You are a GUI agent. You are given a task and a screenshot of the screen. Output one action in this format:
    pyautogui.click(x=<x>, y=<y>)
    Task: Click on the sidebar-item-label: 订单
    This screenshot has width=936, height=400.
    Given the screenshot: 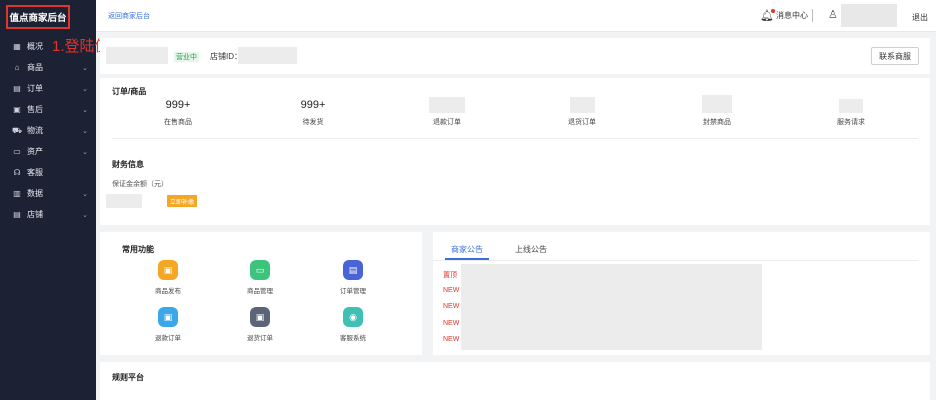 What is the action you would take?
    pyautogui.click(x=35, y=88)
    